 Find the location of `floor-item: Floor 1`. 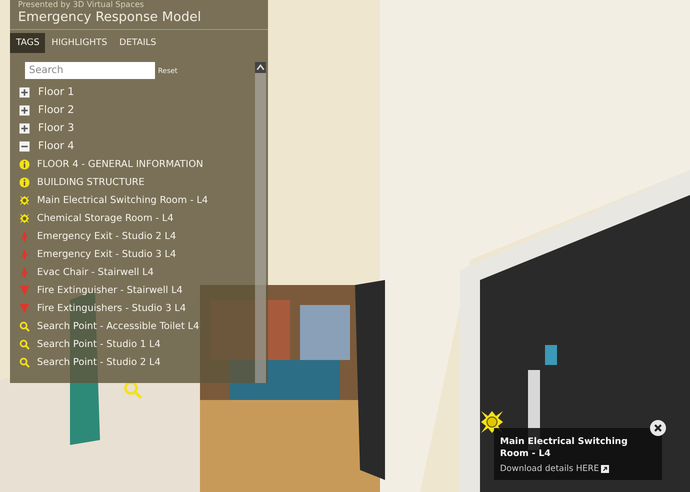

floor-item: Floor 1 is located at coordinates (137, 92).